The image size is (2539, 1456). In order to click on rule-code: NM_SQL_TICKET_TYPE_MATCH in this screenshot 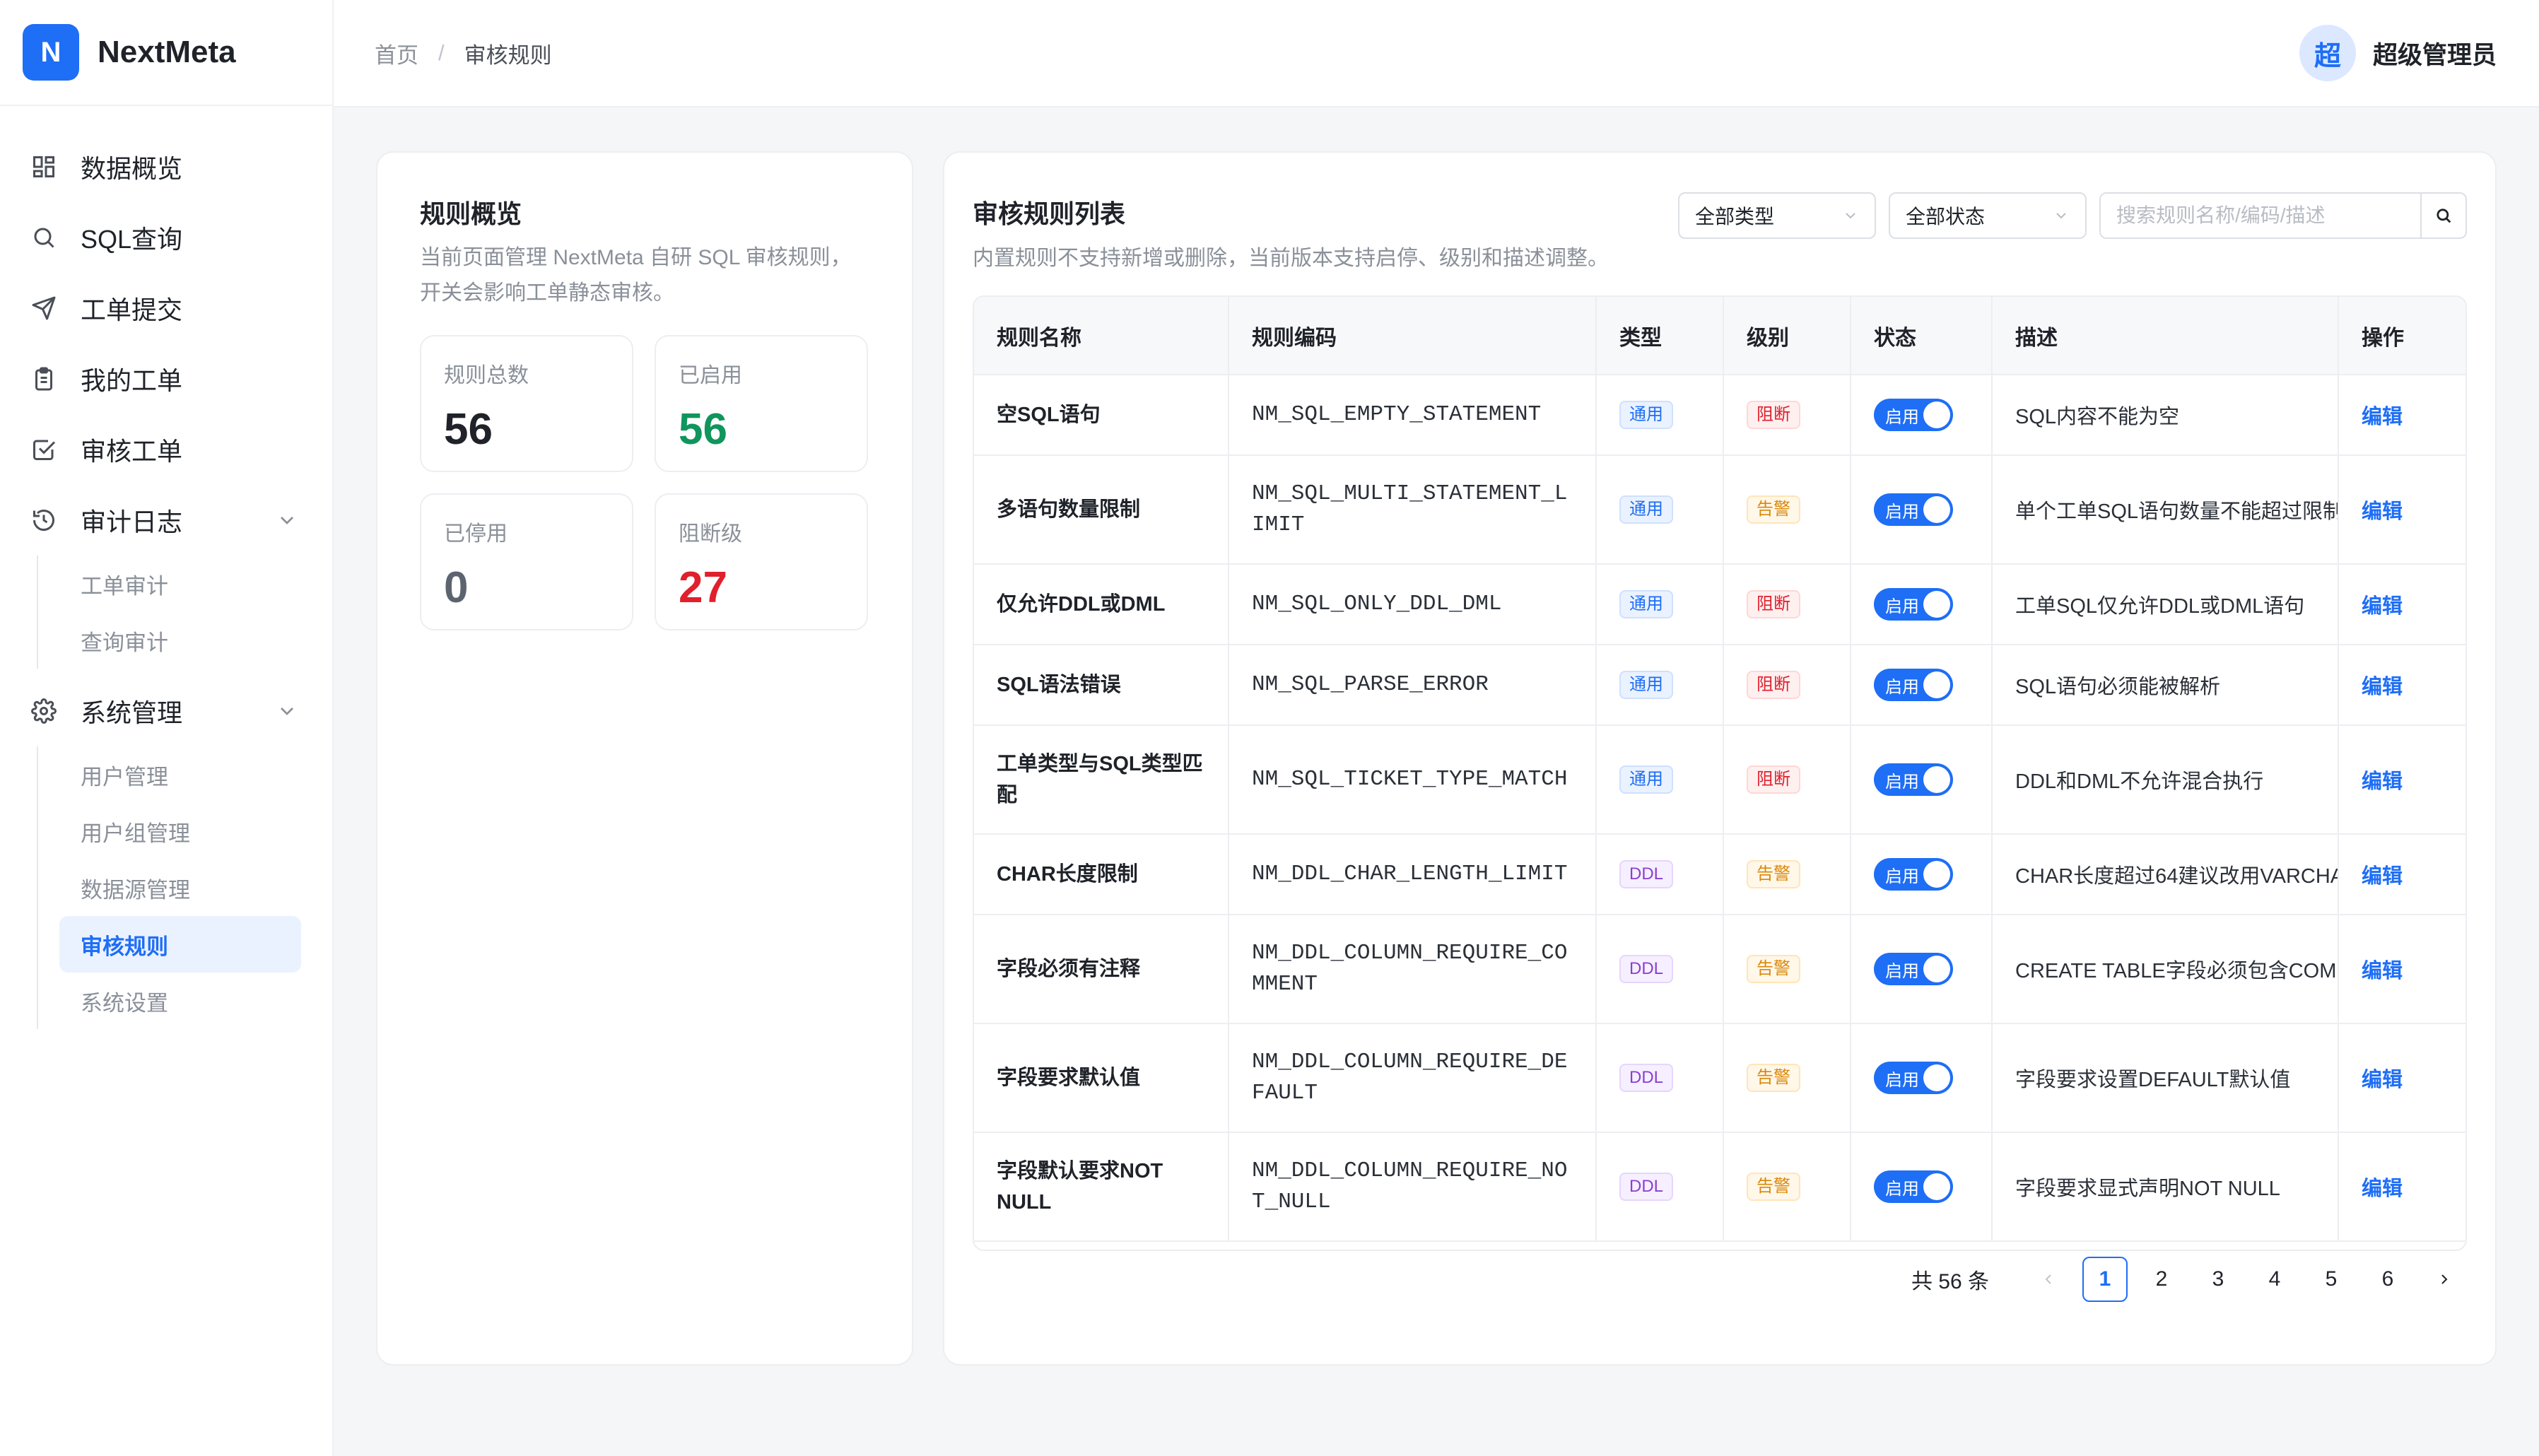, I will do `click(1413, 780)`.